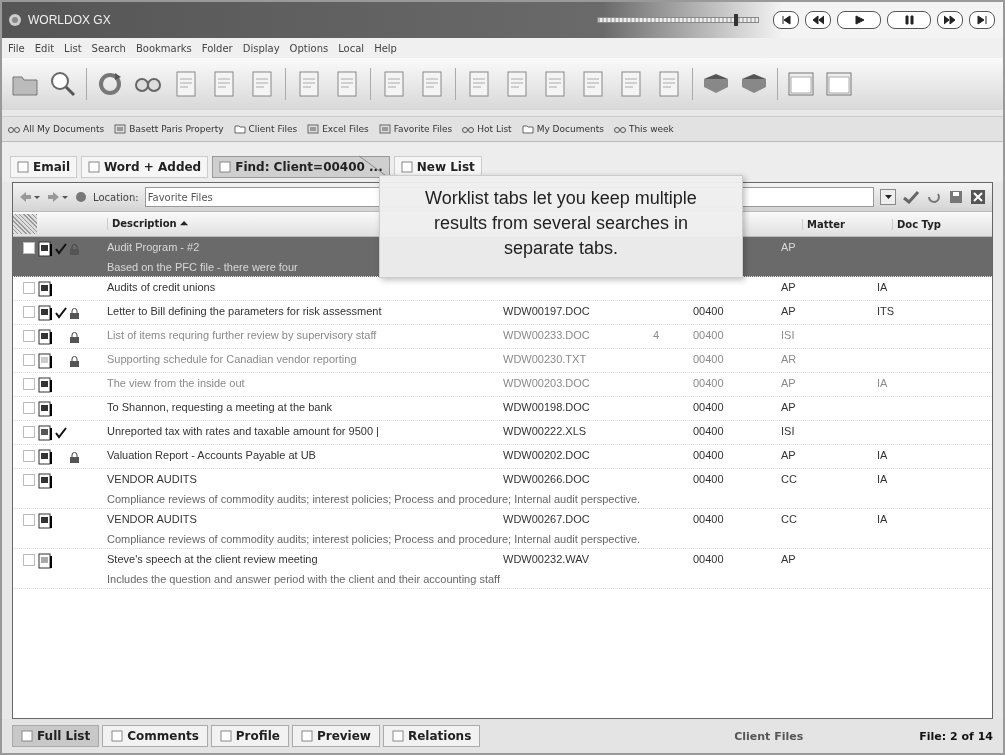 This screenshot has height=755, width=1005. What do you see at coordinates (786, 20) in the screenshot?
I see `skip-back-icon` at bounding box center [786, 20].